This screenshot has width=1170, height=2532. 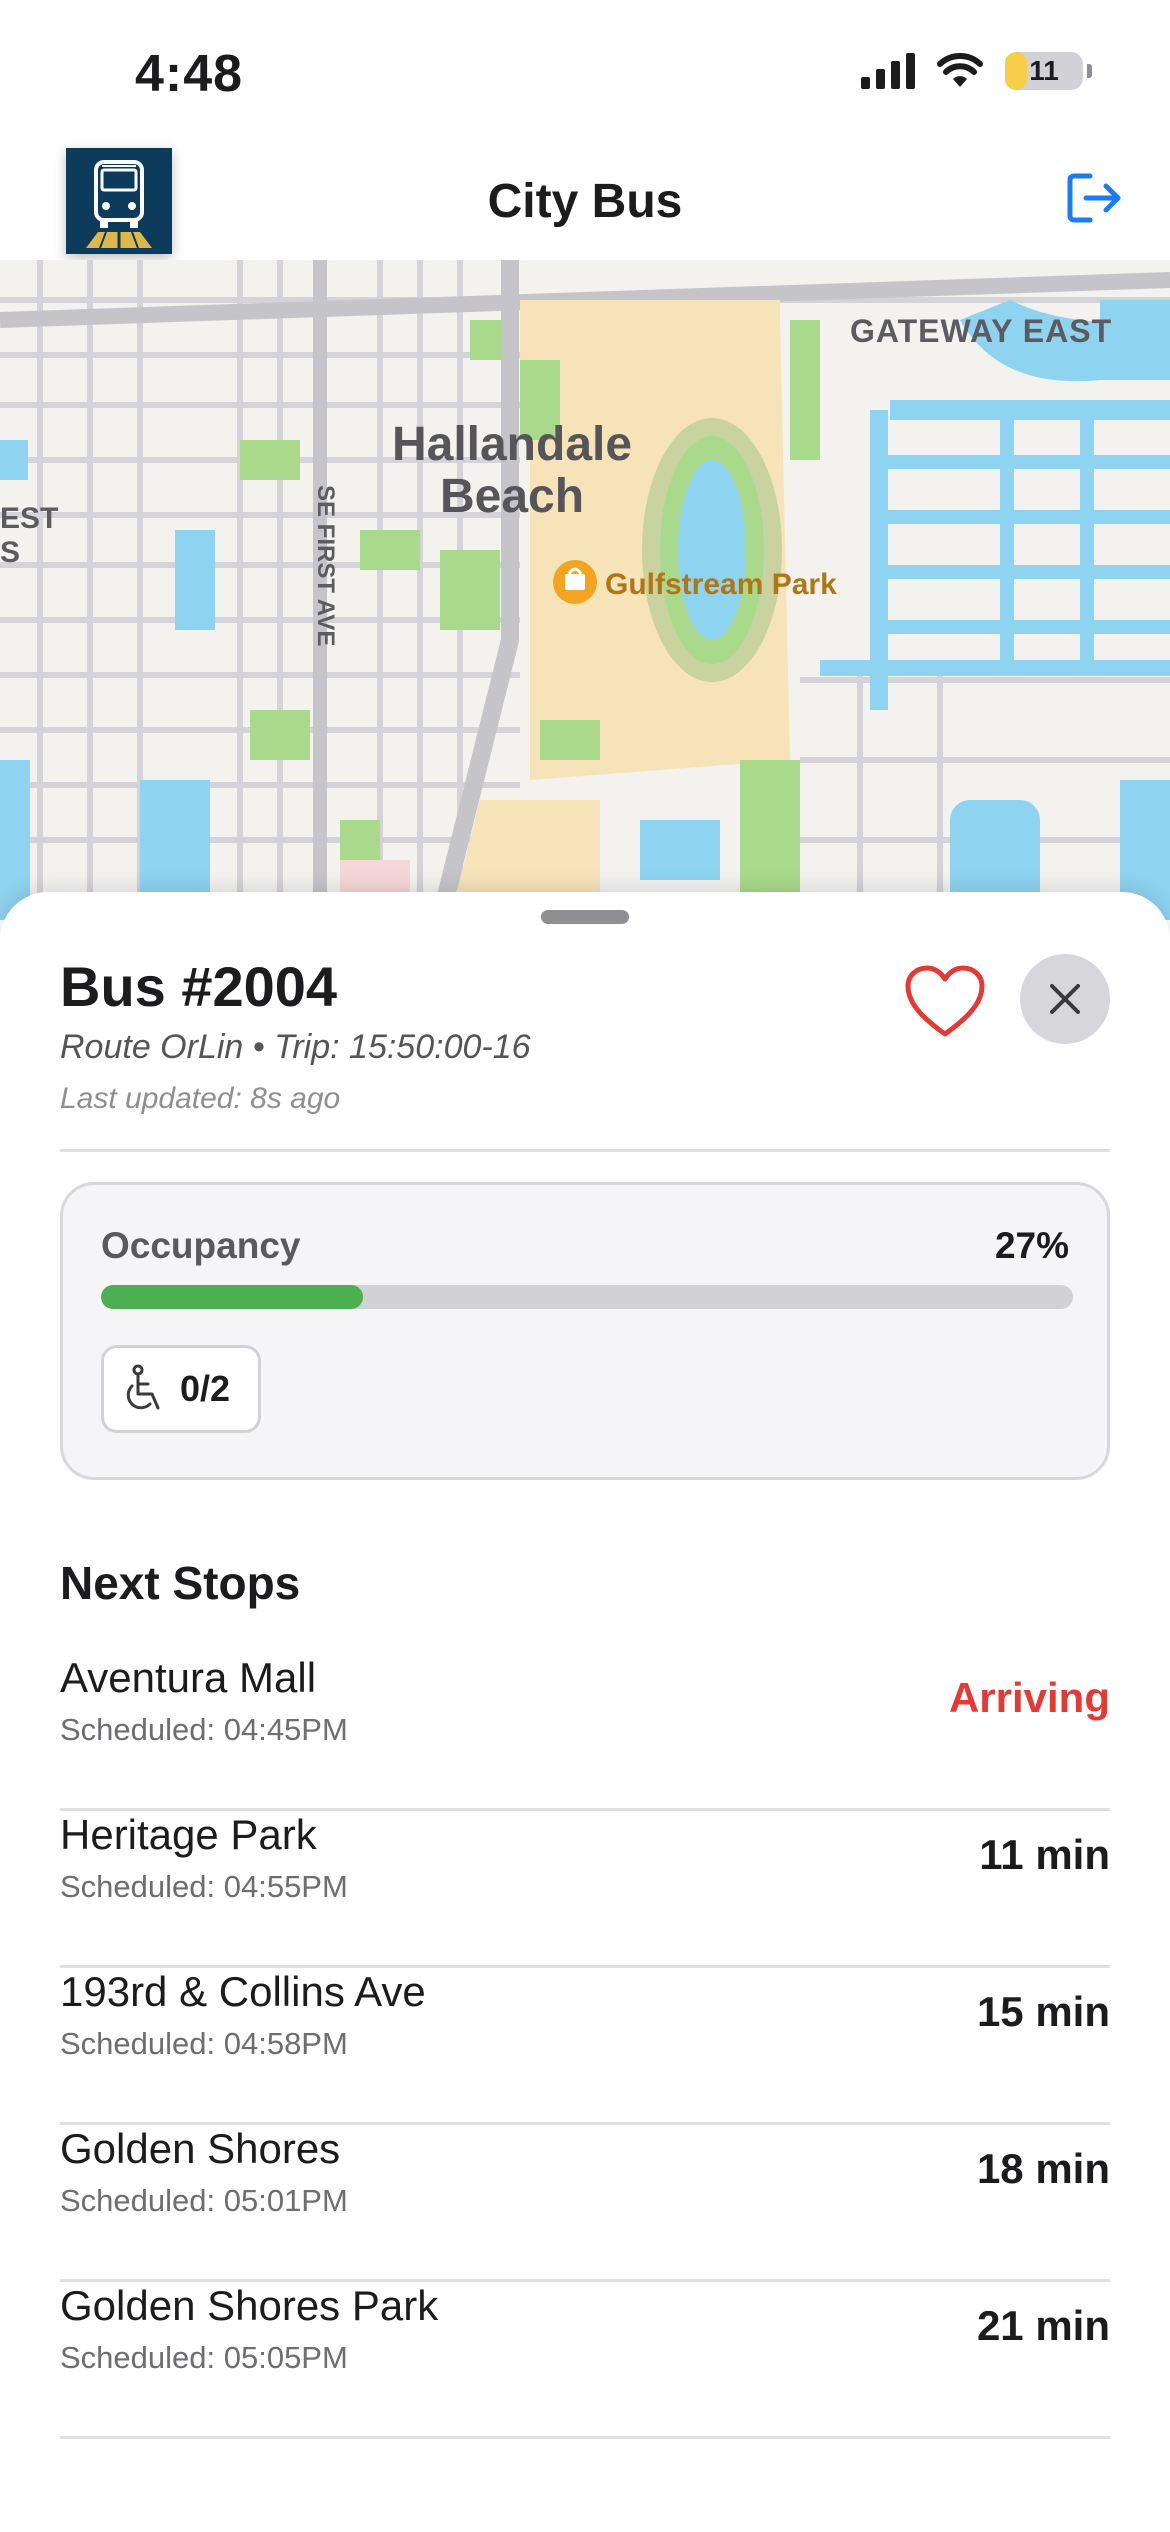 I want to click on heart-icon, so click(x=945, y=1001).